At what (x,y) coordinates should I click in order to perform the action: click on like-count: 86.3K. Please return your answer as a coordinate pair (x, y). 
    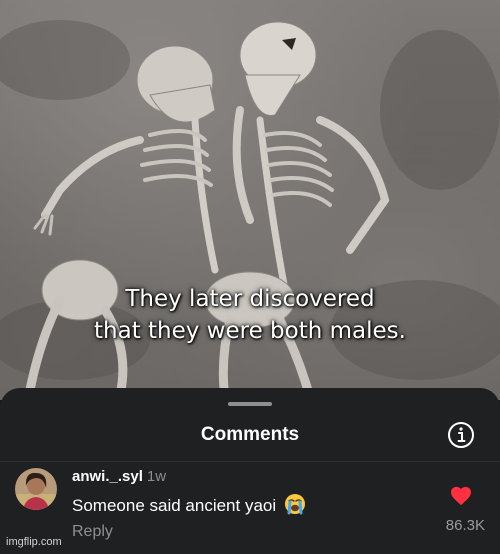
    Looking at the image, I should click on (465, 525).